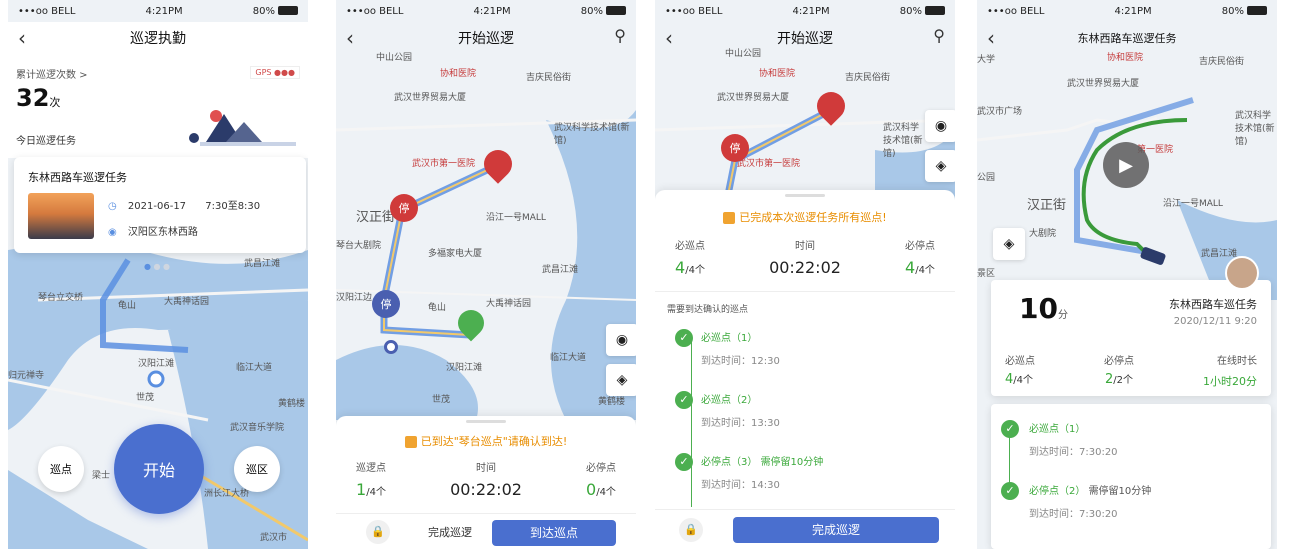  Describe the element at coordinates (158, 11) in the screenshot. I see `status-bar: •••oo BELL 4:21PM 80%` at that location.